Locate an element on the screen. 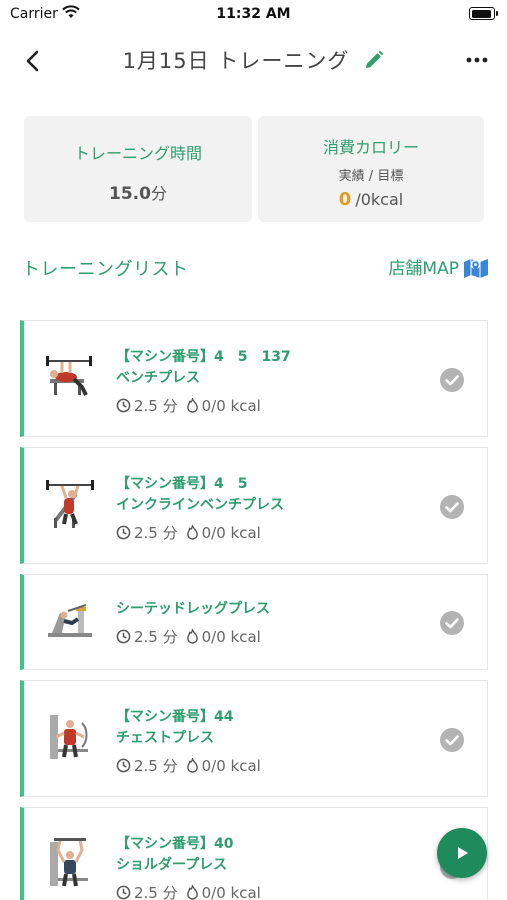 This screenshot has height=900, width=507. machine-number: 【マシン番号】4 5 is located at coordinates (182, 484).